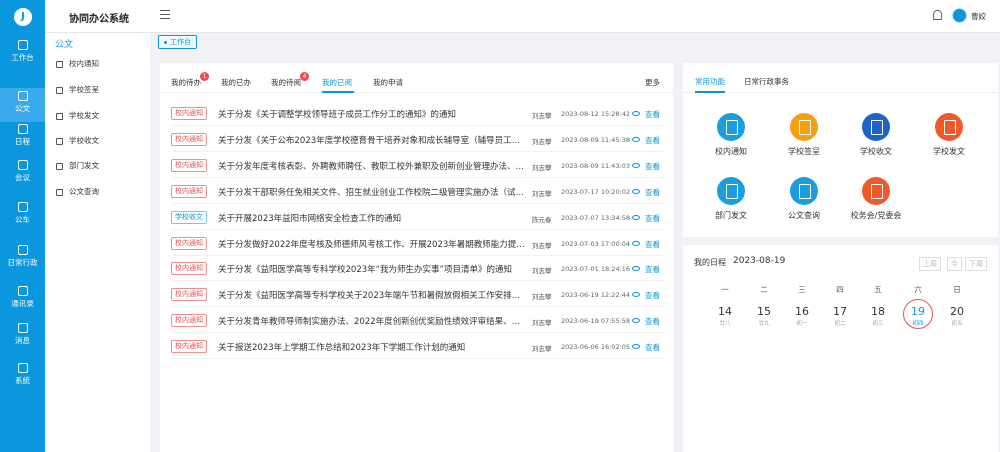 This screenshot has height=452, width=1000. I want to click on function-4: 部门发文, so click(731, 199).